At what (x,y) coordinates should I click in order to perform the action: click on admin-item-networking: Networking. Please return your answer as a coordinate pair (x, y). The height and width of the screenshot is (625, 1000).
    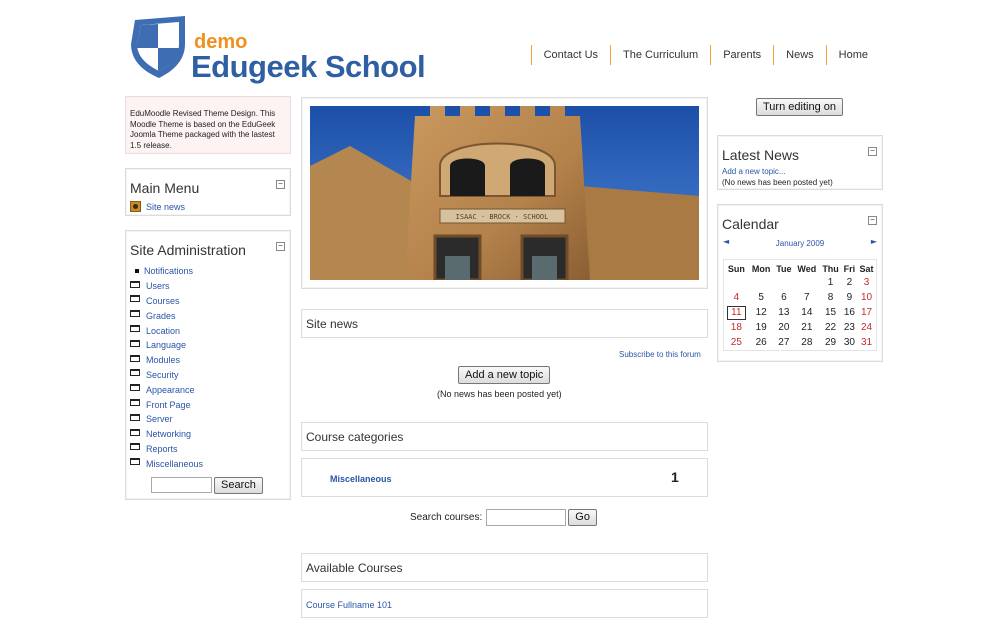
    Looking at the image, I should click on (209, 434).